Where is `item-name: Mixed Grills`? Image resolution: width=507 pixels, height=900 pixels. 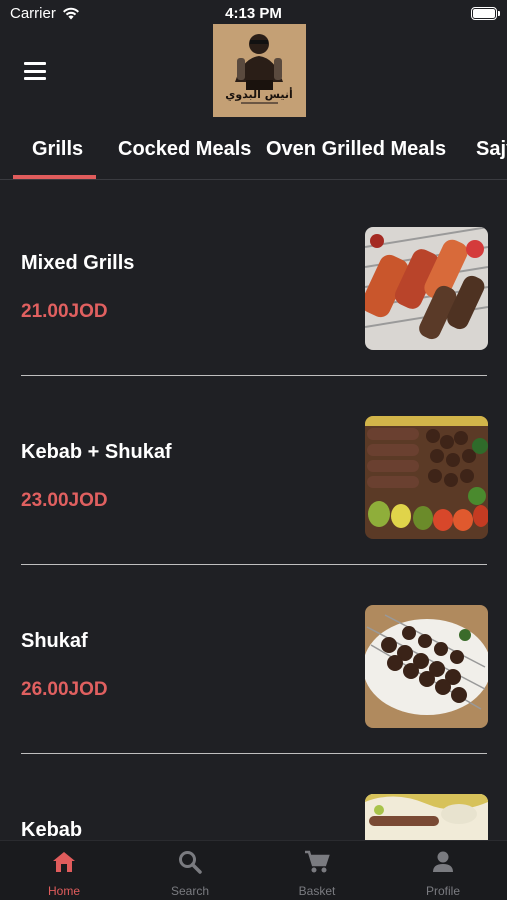 item-name: Mixed Grills is located at coordinates (78, 263).